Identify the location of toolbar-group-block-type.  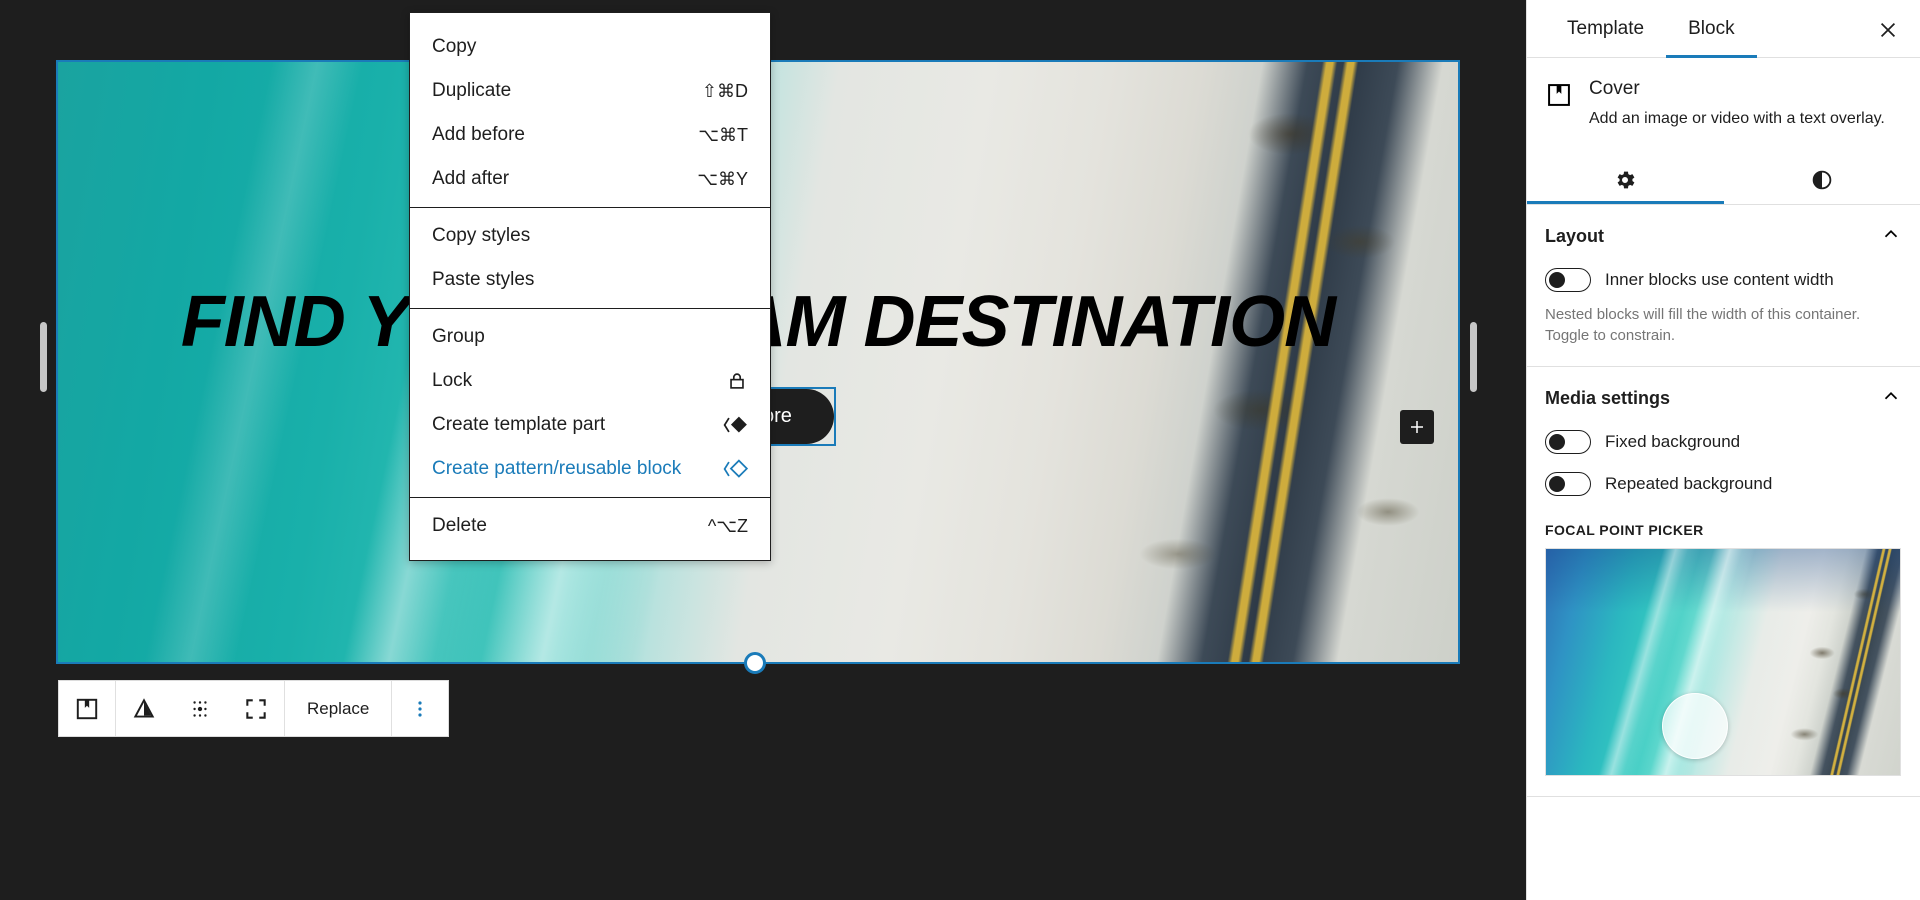
(87, 708).